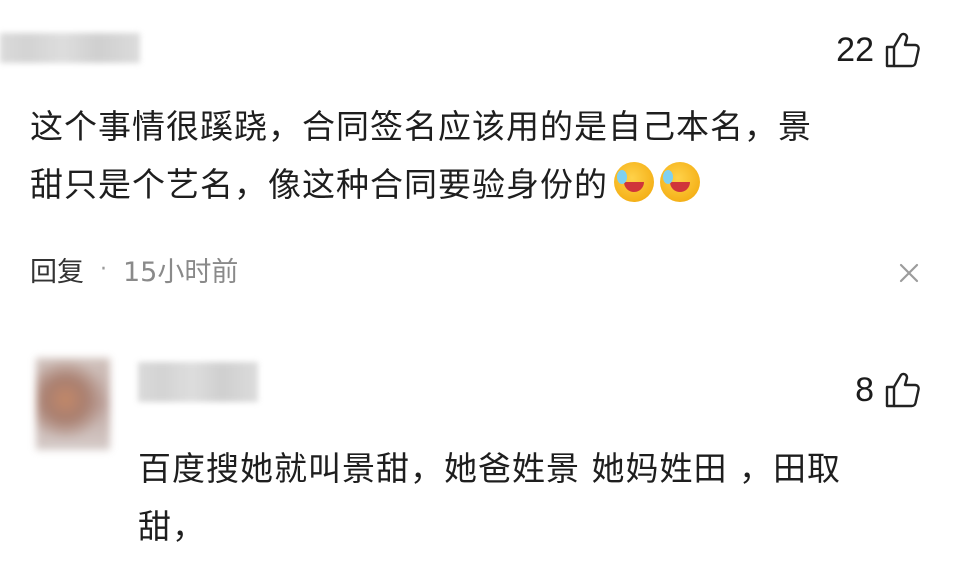  Describe the element at coordinates (172, 526) in the screenshot. I see `comment-text-line: 甜，` at that location.